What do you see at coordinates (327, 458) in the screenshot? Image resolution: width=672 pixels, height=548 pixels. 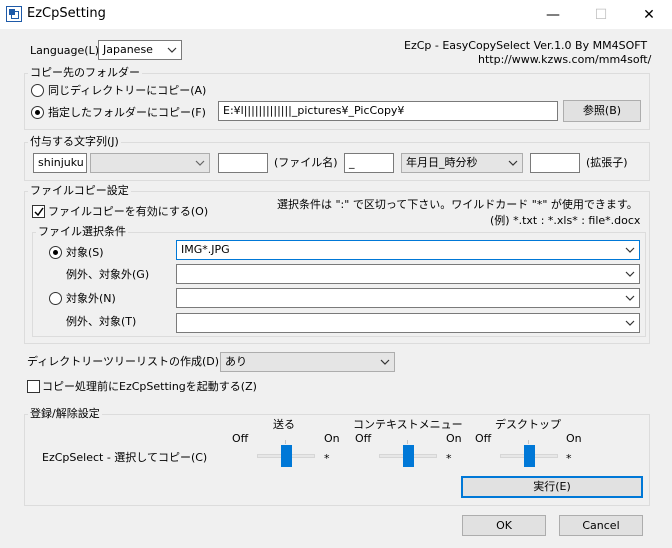 I see `sendto-mark: *` at bounding box center [327, 458].